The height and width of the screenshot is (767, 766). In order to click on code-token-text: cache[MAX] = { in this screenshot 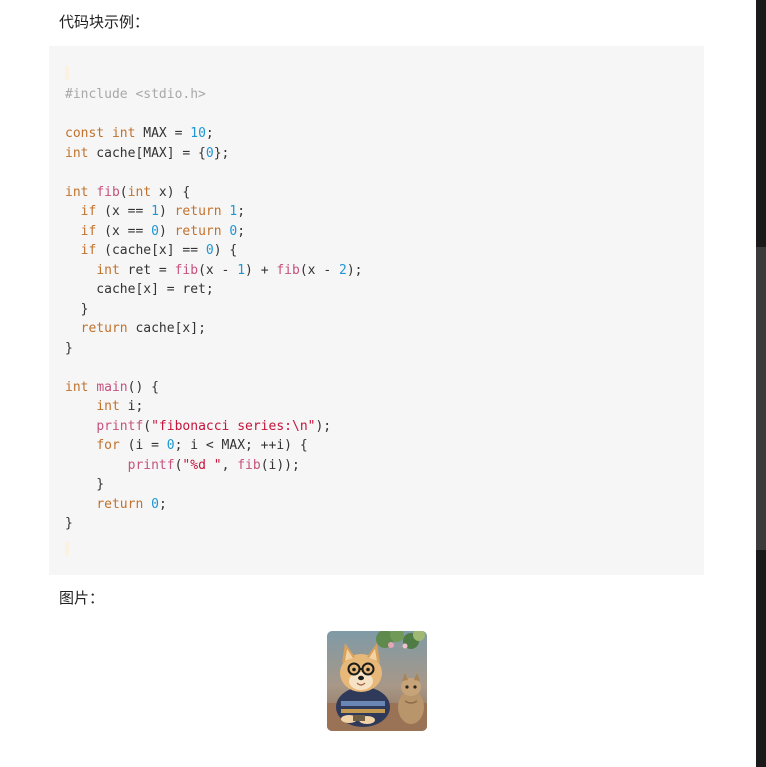, I will do `click(147, 153)`.